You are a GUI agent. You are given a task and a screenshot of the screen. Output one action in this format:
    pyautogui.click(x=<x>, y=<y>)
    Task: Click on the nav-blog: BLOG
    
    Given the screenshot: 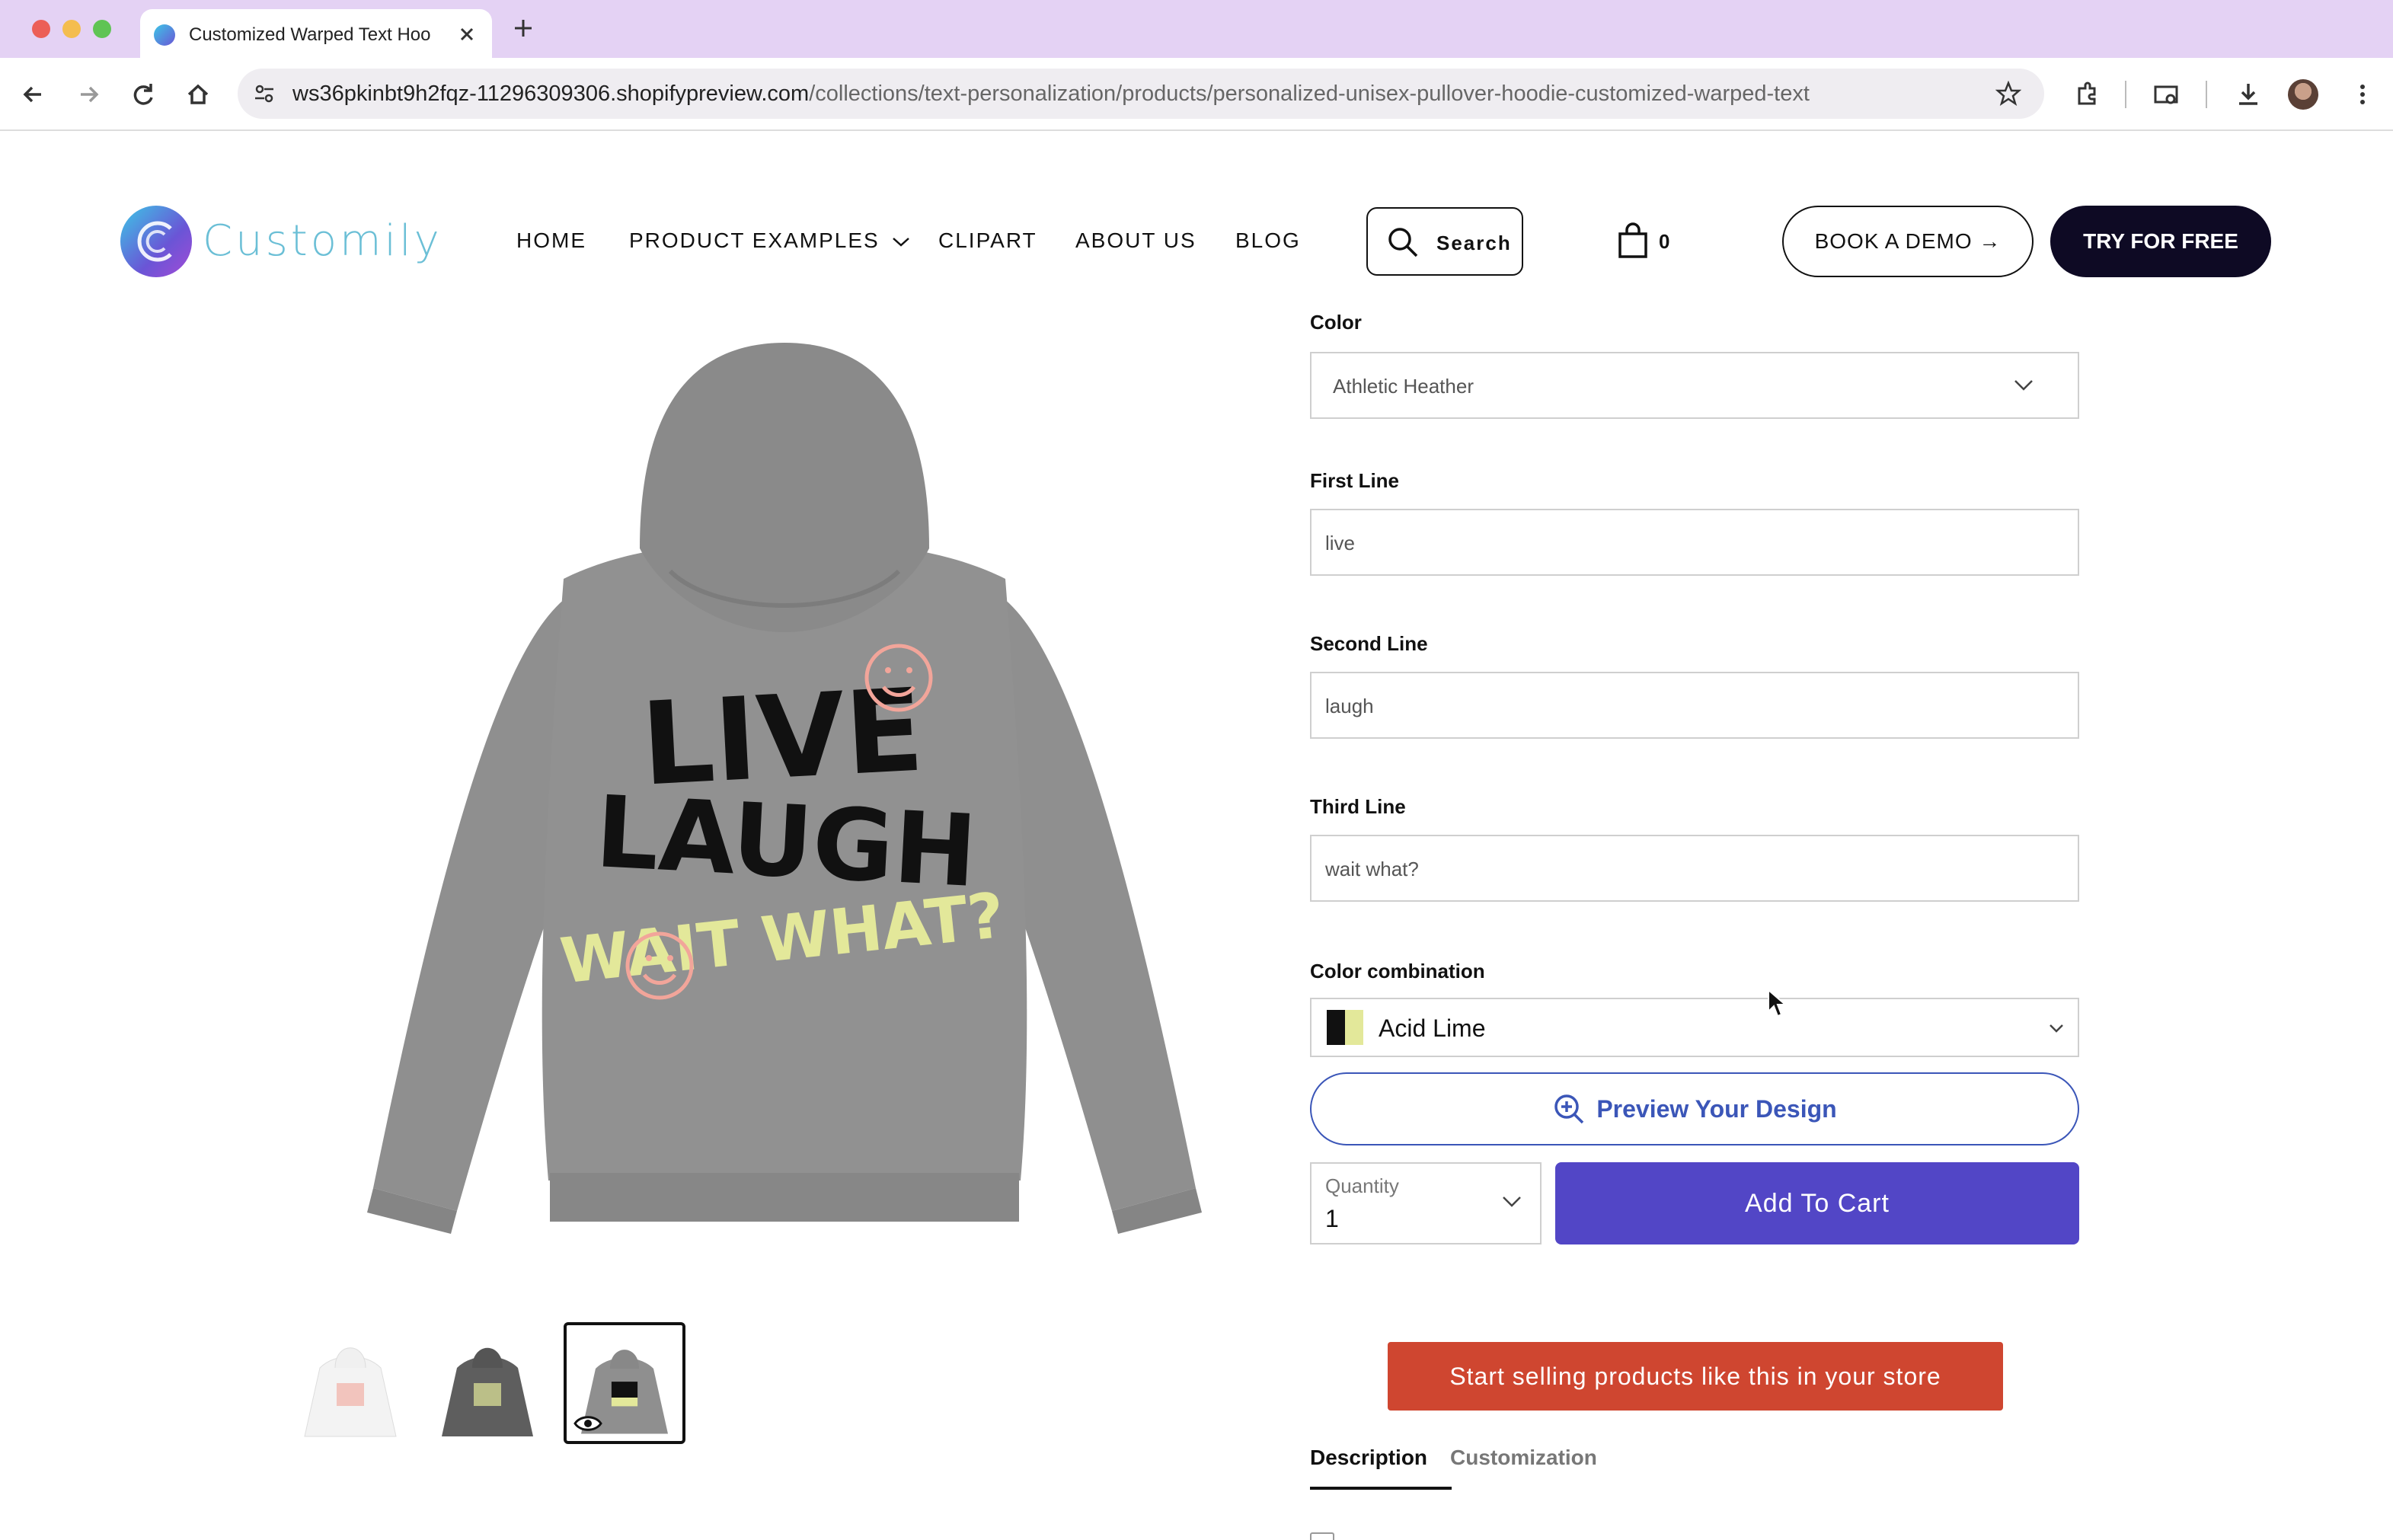 What is the action you would take?
    pyautogui.click(x=1268, y=241)
    